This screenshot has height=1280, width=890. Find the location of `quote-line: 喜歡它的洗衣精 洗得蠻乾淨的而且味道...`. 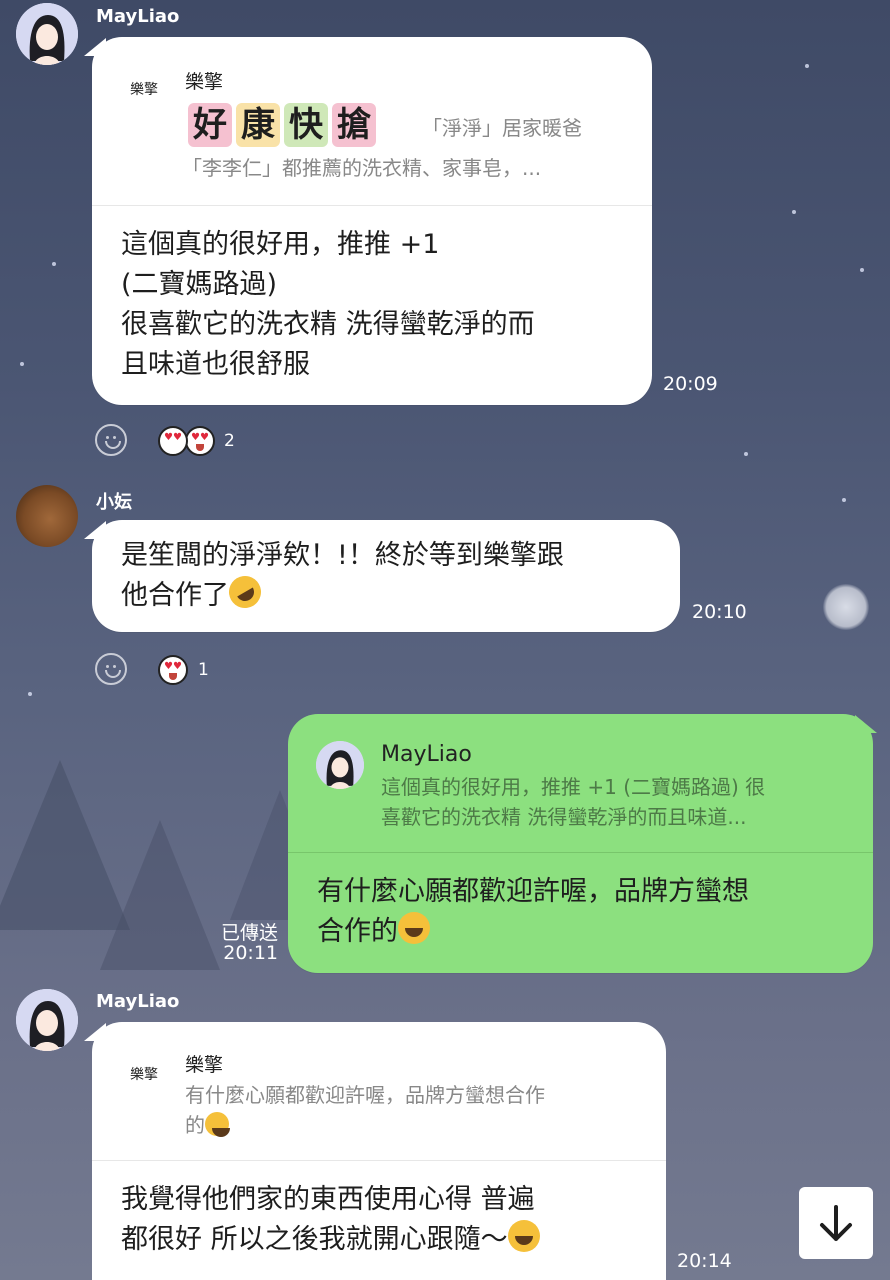

quote-line: 喜歡它的洗衣精 洗得蠻乾淨的而且味道... is located at coordinates (564, 817).